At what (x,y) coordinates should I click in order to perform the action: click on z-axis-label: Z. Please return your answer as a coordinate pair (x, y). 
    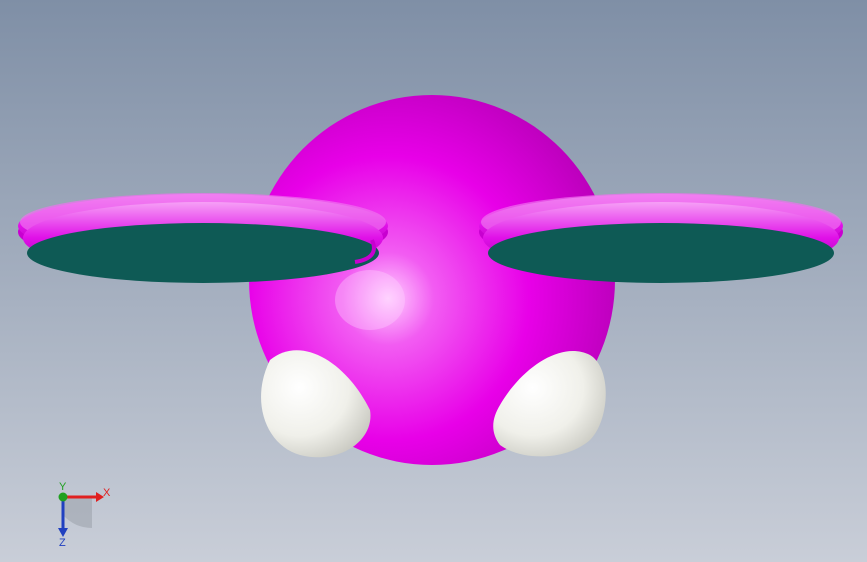
    Looking at the image, I should click on (62, 543).